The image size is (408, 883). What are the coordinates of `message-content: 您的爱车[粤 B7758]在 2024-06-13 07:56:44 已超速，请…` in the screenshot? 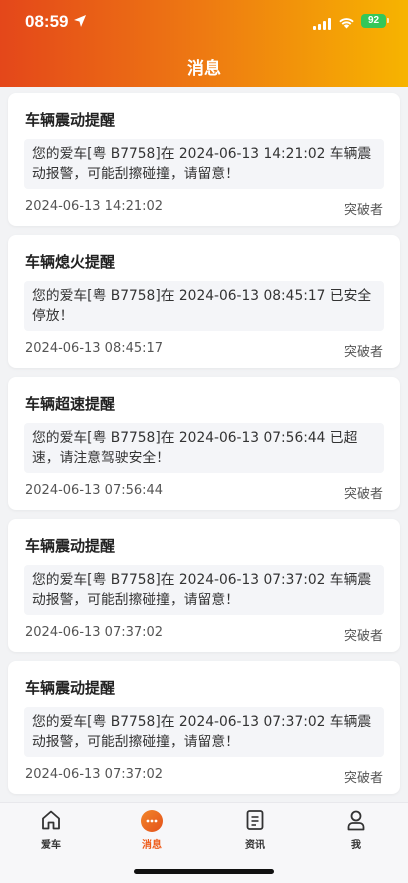 It's located at (204, 448).